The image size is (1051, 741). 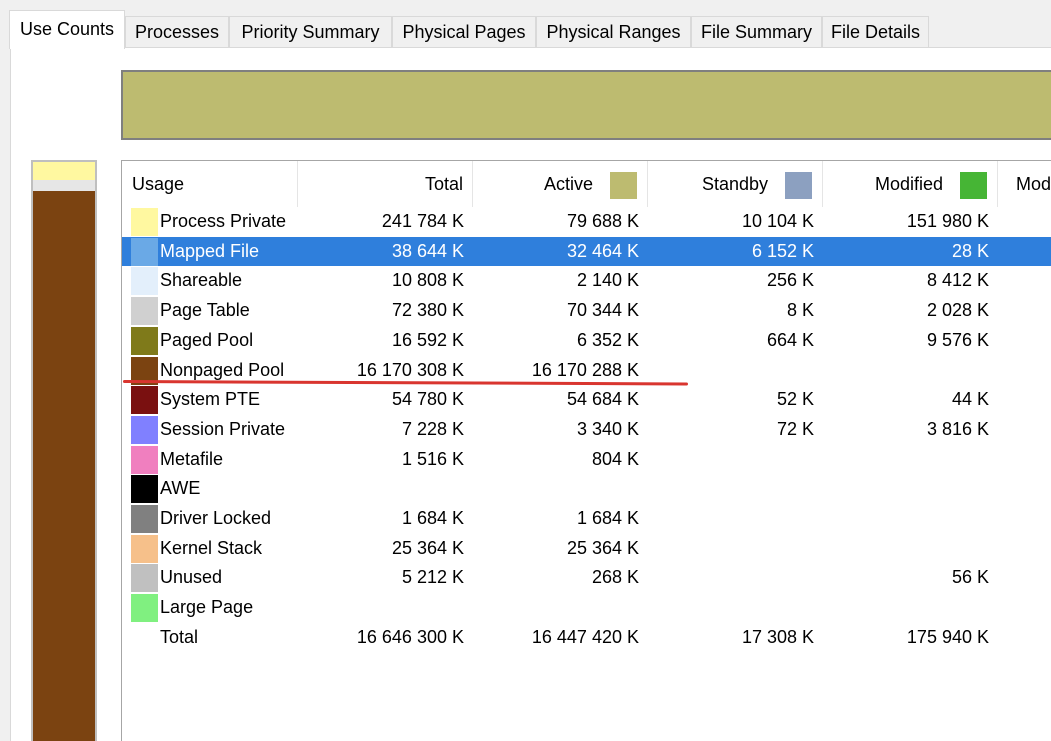 I want to click on row-total-value: 10 808 K, so click(x=427, y=280).